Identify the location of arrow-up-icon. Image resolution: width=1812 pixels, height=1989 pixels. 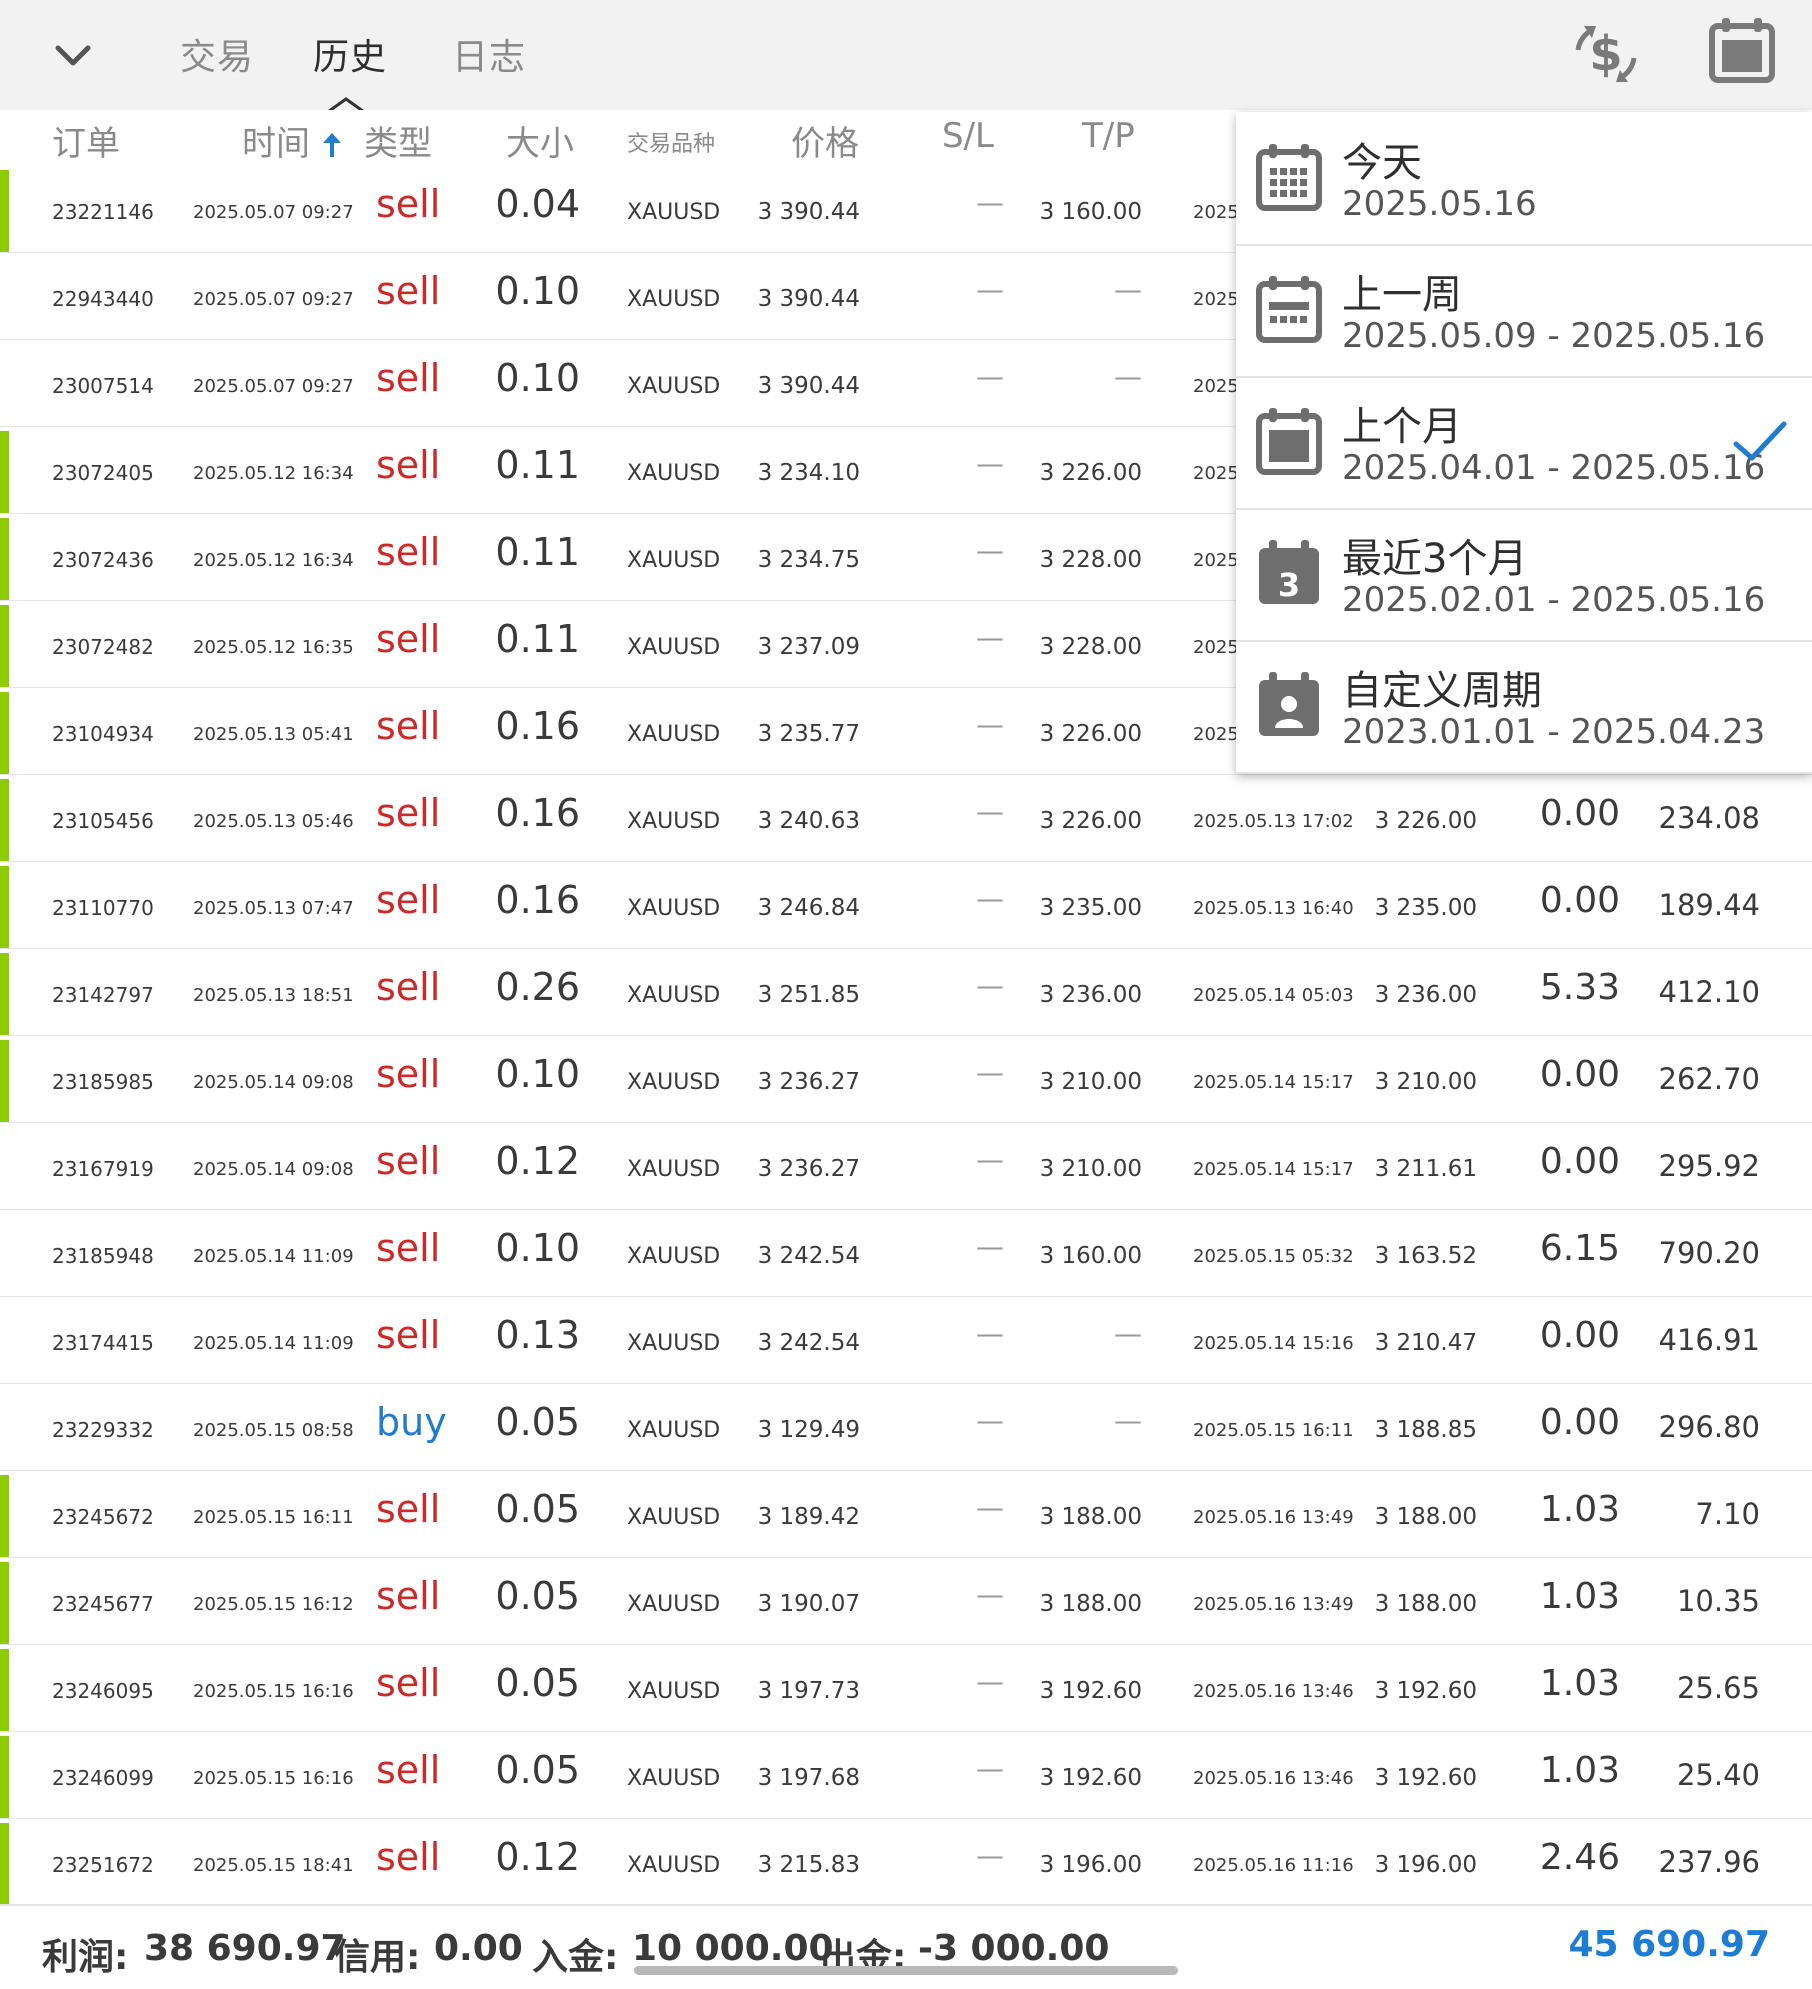
(331, 145).